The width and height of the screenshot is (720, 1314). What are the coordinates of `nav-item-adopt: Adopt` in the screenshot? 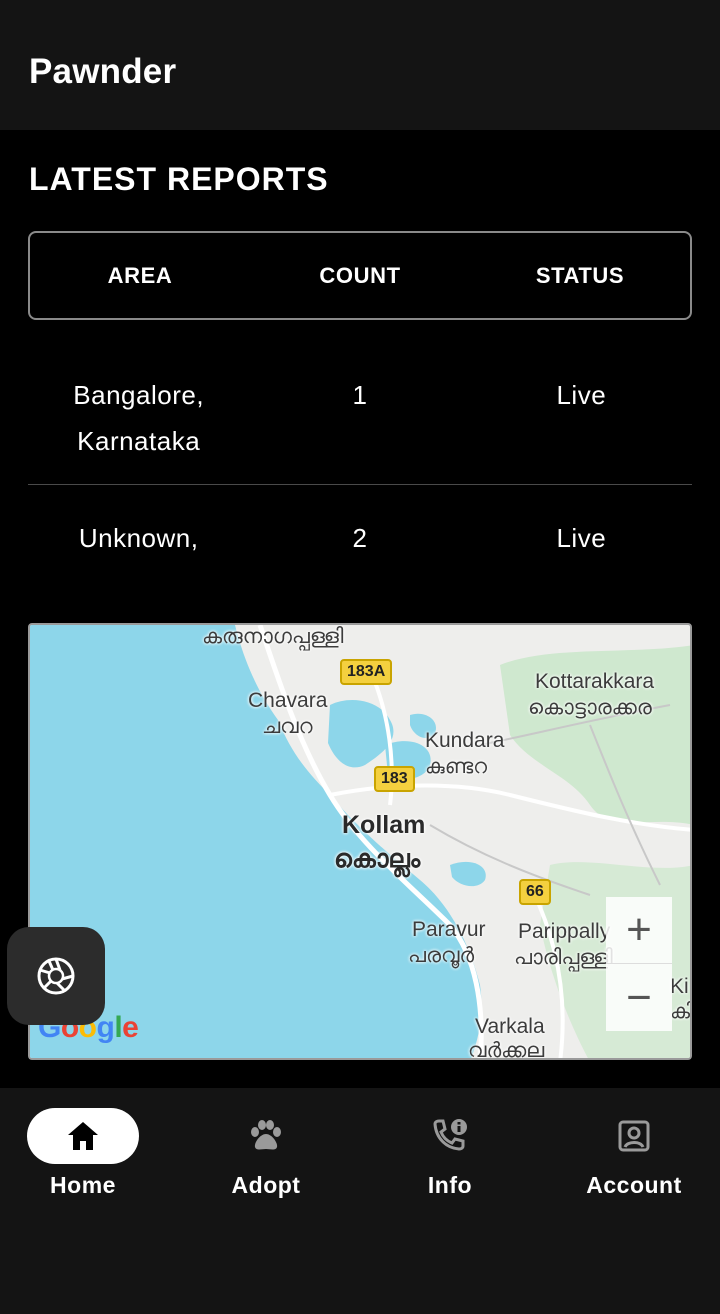 It's located at (266, 1153).